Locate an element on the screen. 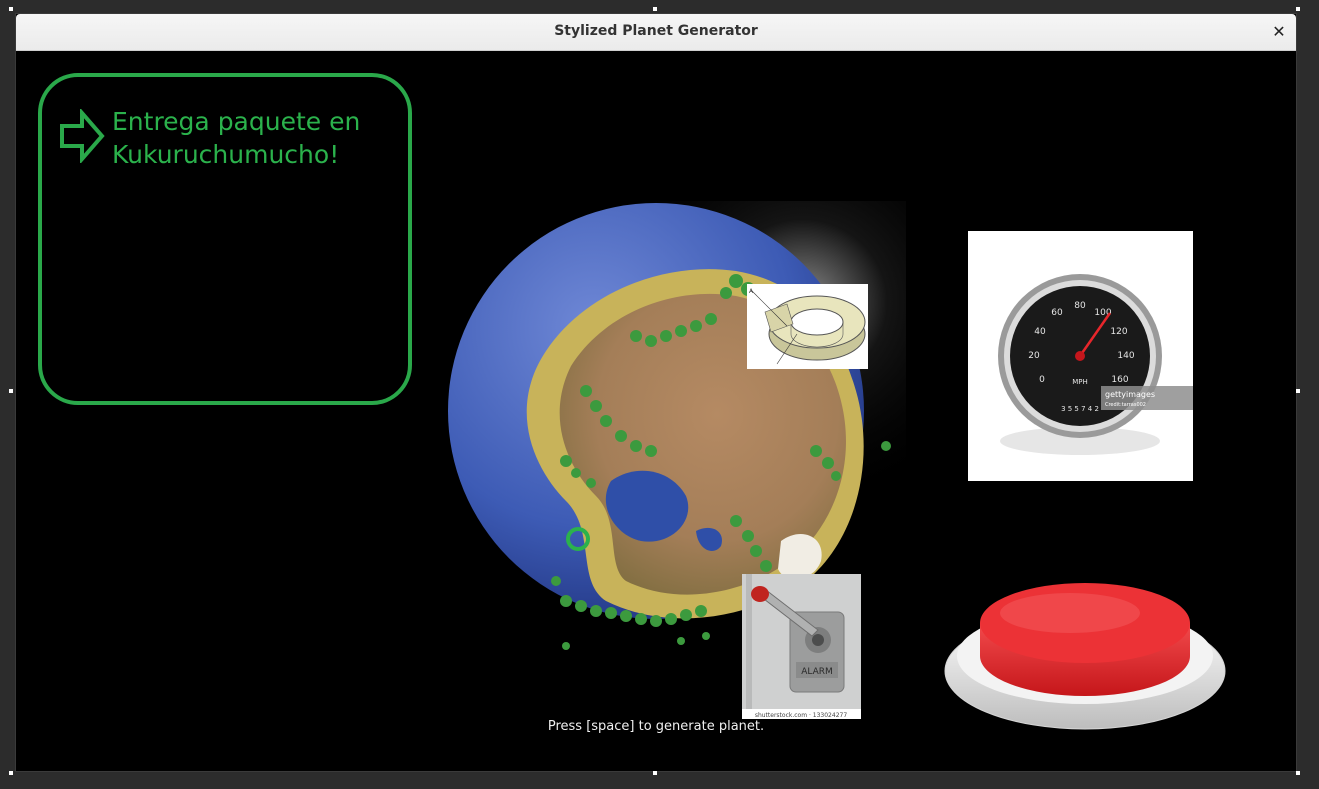 This screenshot has width=1319, height=789. title-bar: Stylized Planet Generator ✕ is located at coordinates (656, 32).